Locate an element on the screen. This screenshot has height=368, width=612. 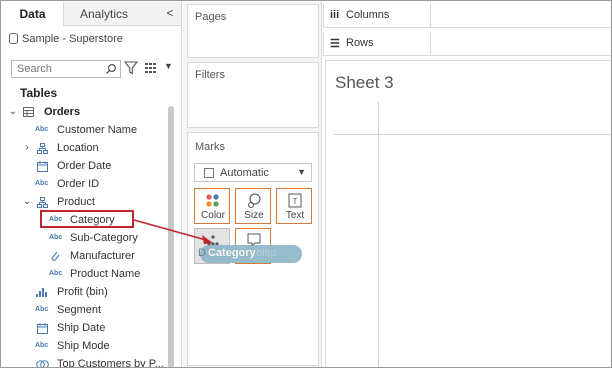
category-highlight-box is located at coordinates (87, 219).